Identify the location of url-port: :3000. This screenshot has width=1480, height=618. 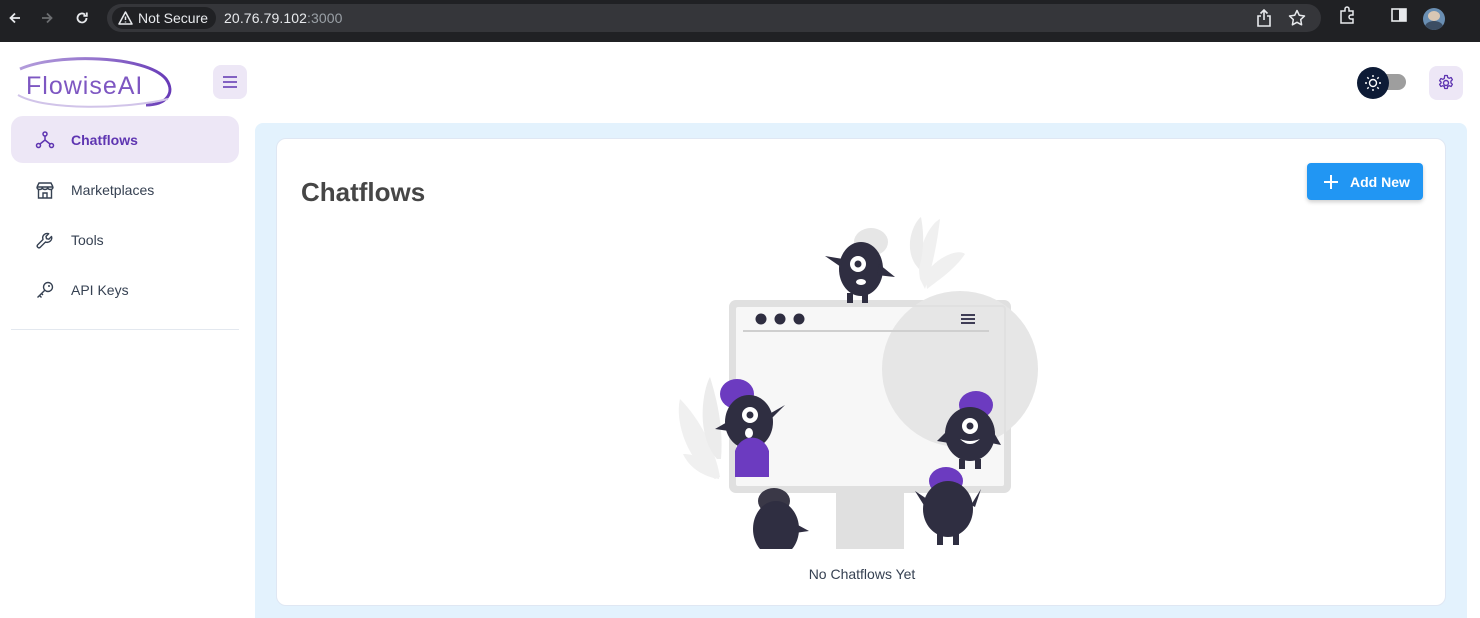
(325, 18).